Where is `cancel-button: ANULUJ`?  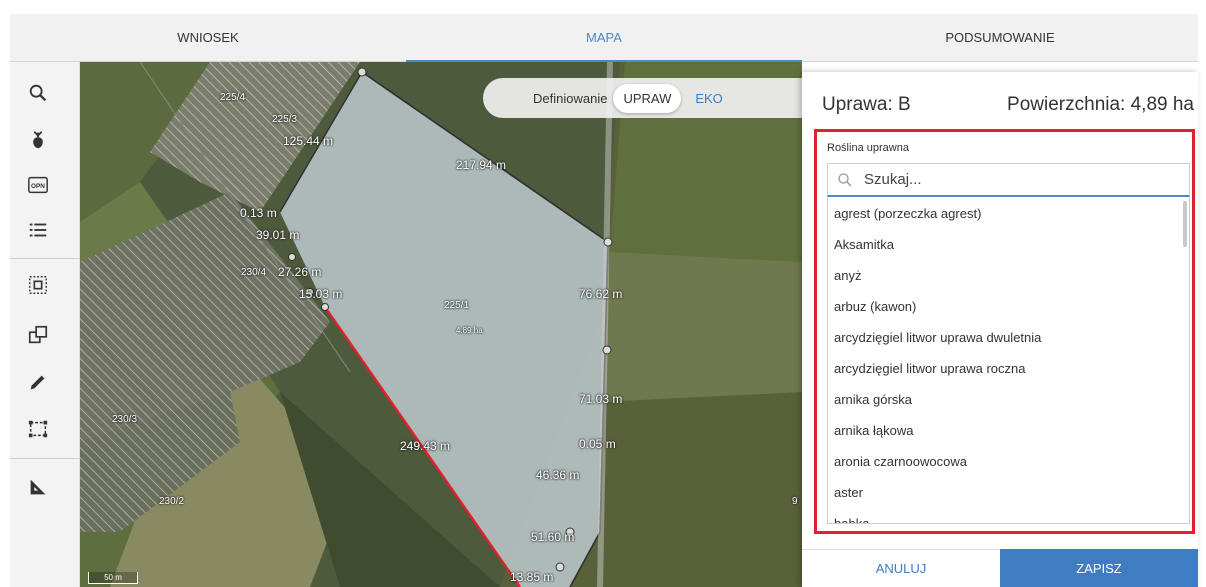
cancel-button: ANULUJ is located at coordinates (901, 568).